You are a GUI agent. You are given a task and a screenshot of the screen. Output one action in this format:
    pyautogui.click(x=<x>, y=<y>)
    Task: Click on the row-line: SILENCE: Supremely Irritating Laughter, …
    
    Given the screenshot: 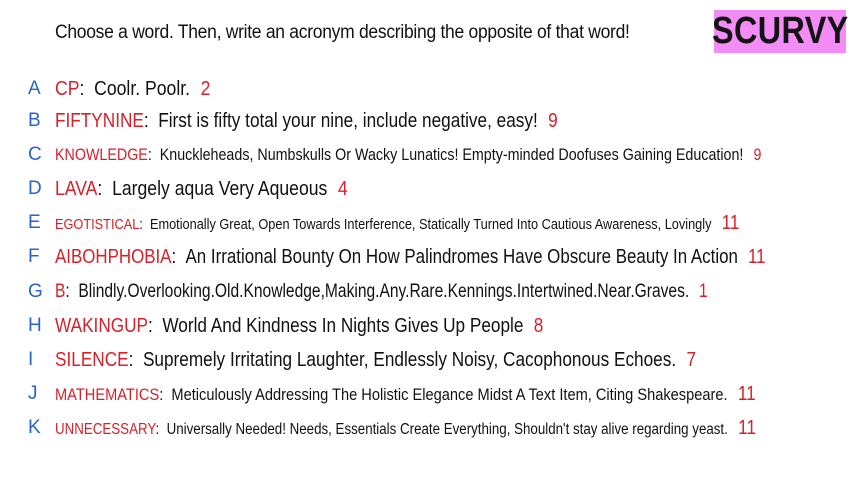 What is the action you would take?
    pyautogui.click(x=376, y=359)
    